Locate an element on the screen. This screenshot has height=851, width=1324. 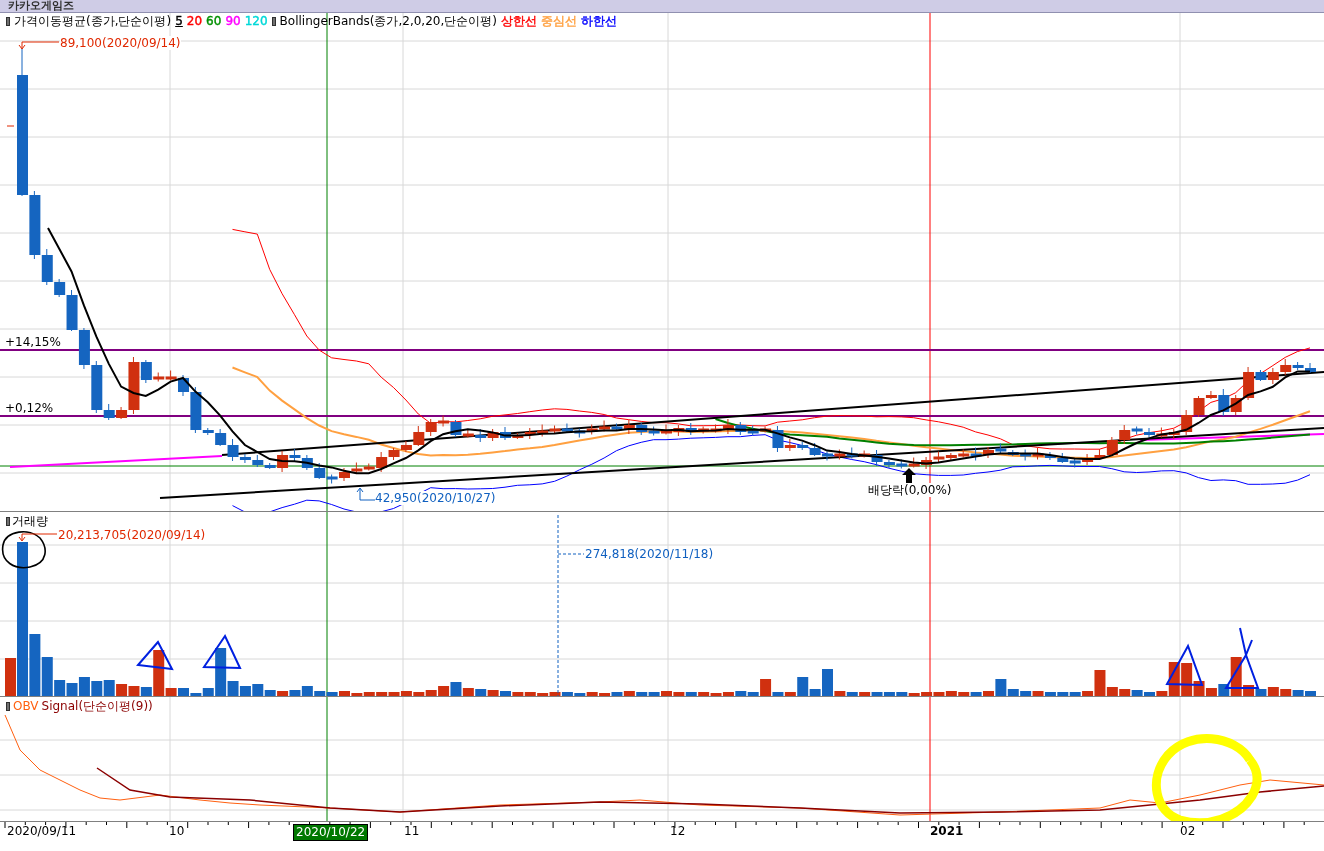
indicator-parameter: 60 is located at coordinates (214, 21).